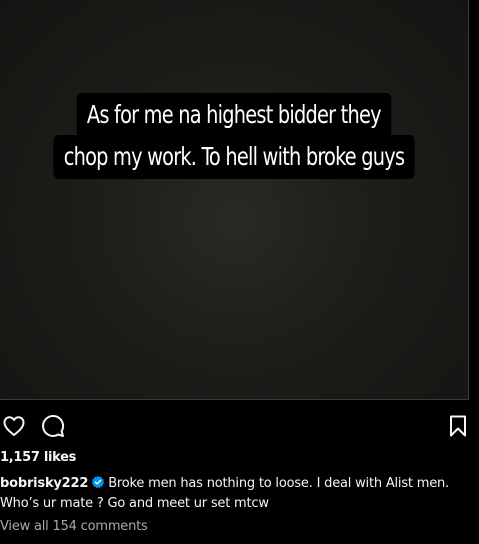 This screenshot has width=479, height=544. Describe the element at coordinates (53, 426) in the screenshot. I see `comment-icon` at that location.